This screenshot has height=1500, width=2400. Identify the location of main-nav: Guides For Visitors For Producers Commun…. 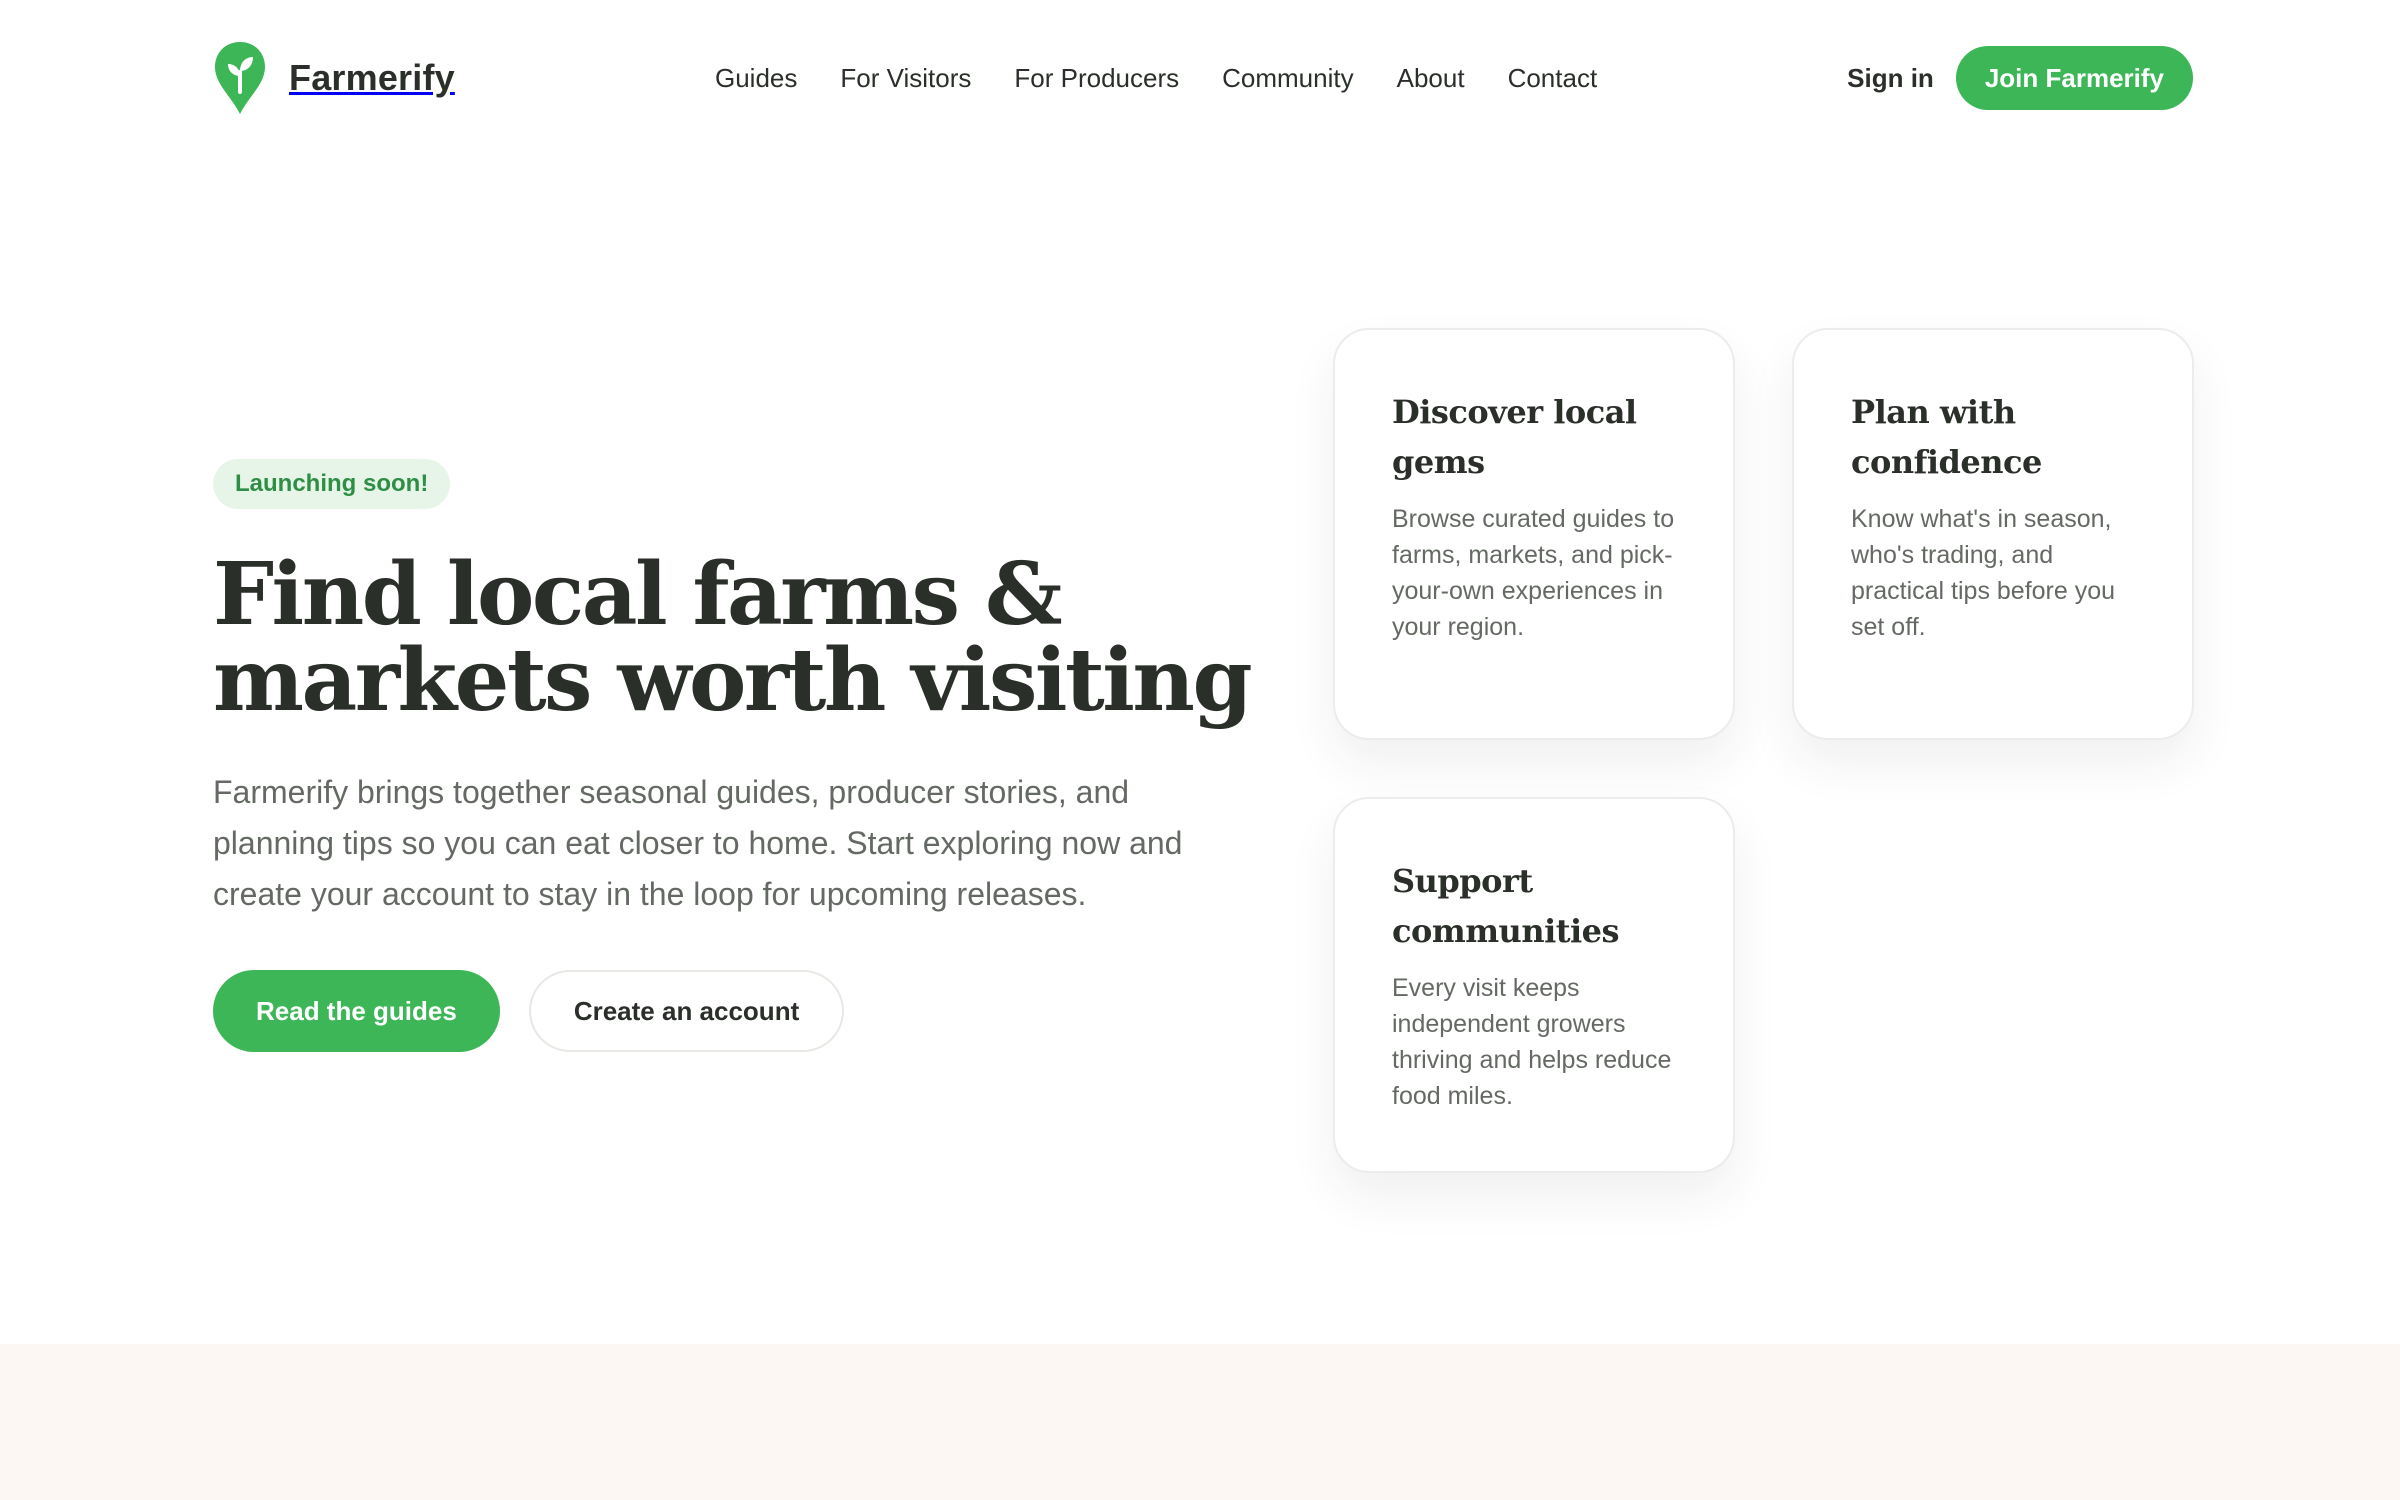
(1156, 78).